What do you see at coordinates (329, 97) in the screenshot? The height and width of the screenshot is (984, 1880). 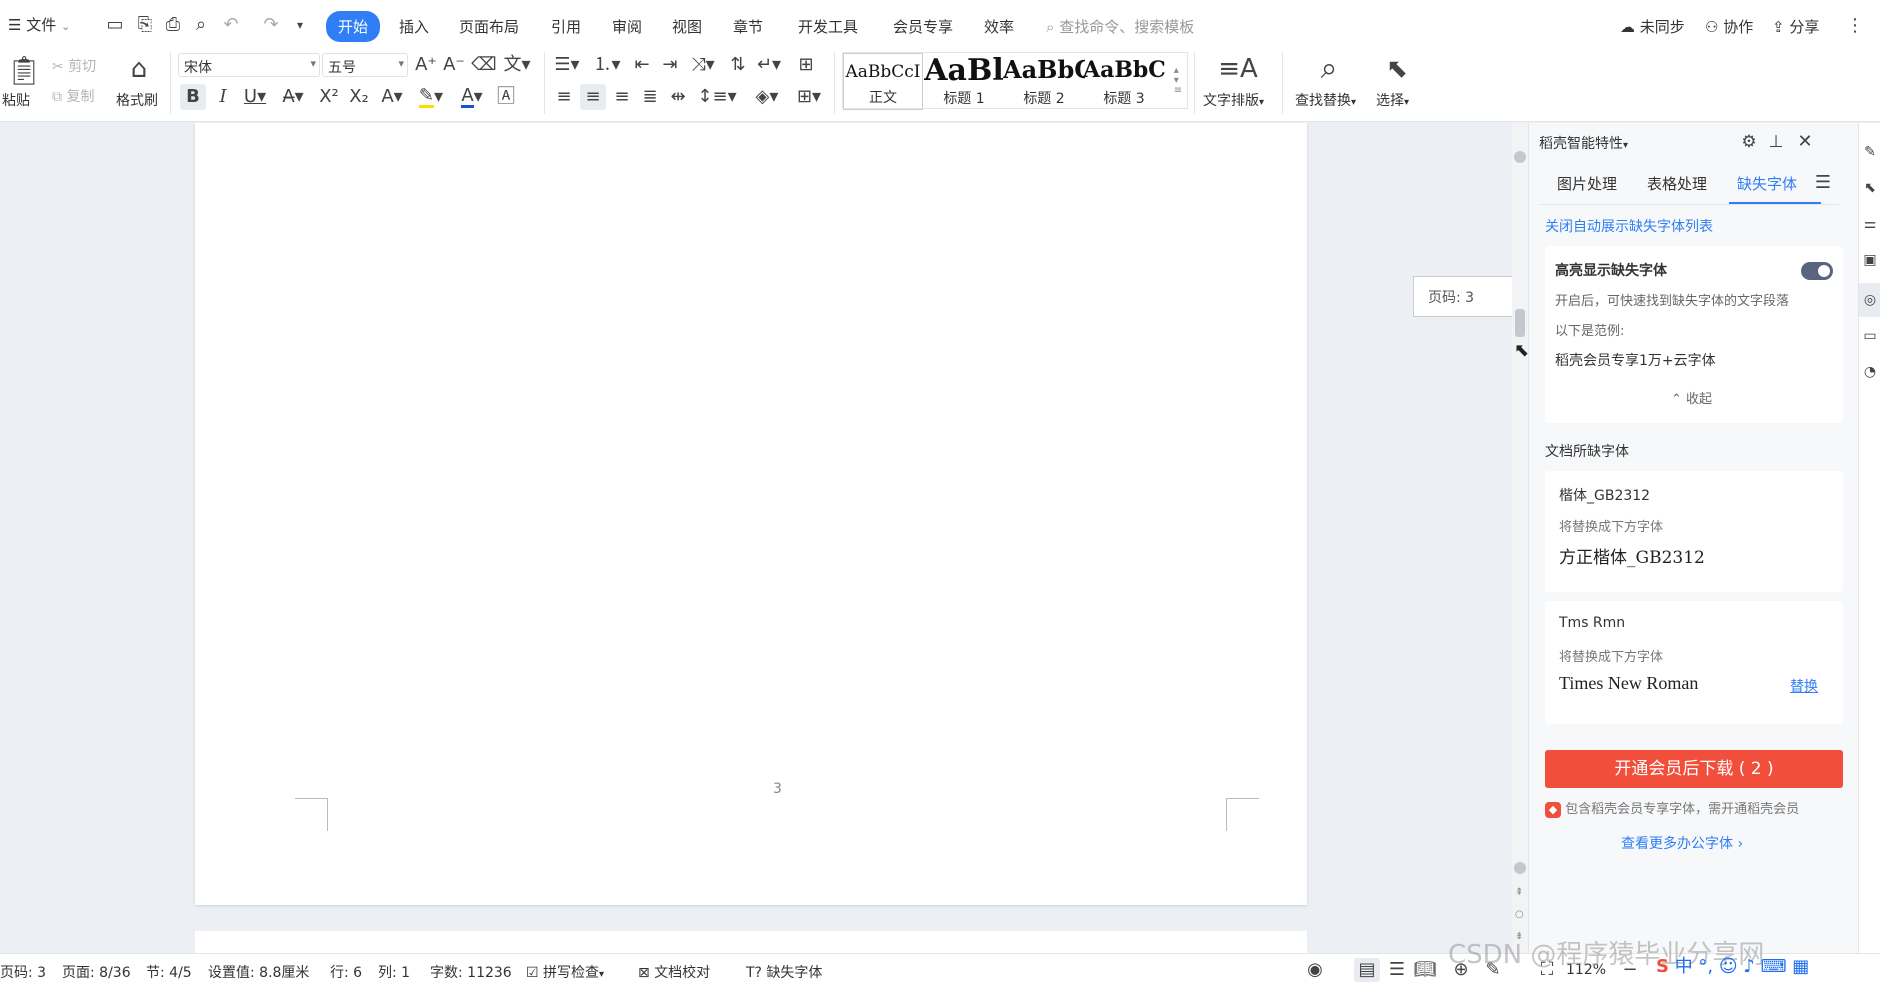 I see `superscript-icon: X²` at bounding box center [329, 97].